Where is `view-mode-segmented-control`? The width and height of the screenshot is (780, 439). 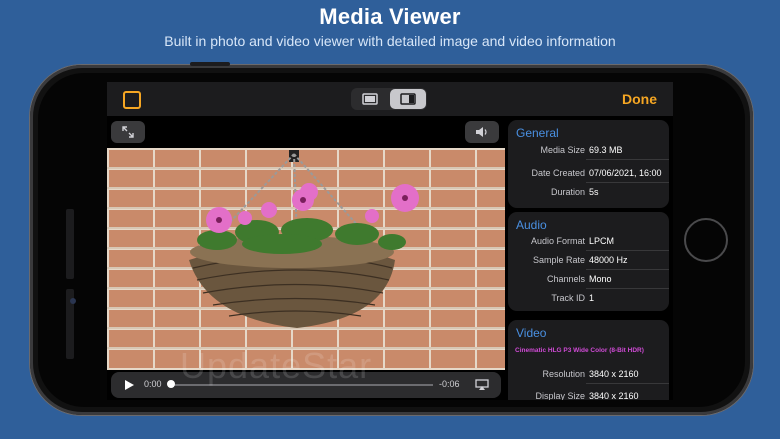 view-mode-segmented-control is located at coordinates (389, 99).